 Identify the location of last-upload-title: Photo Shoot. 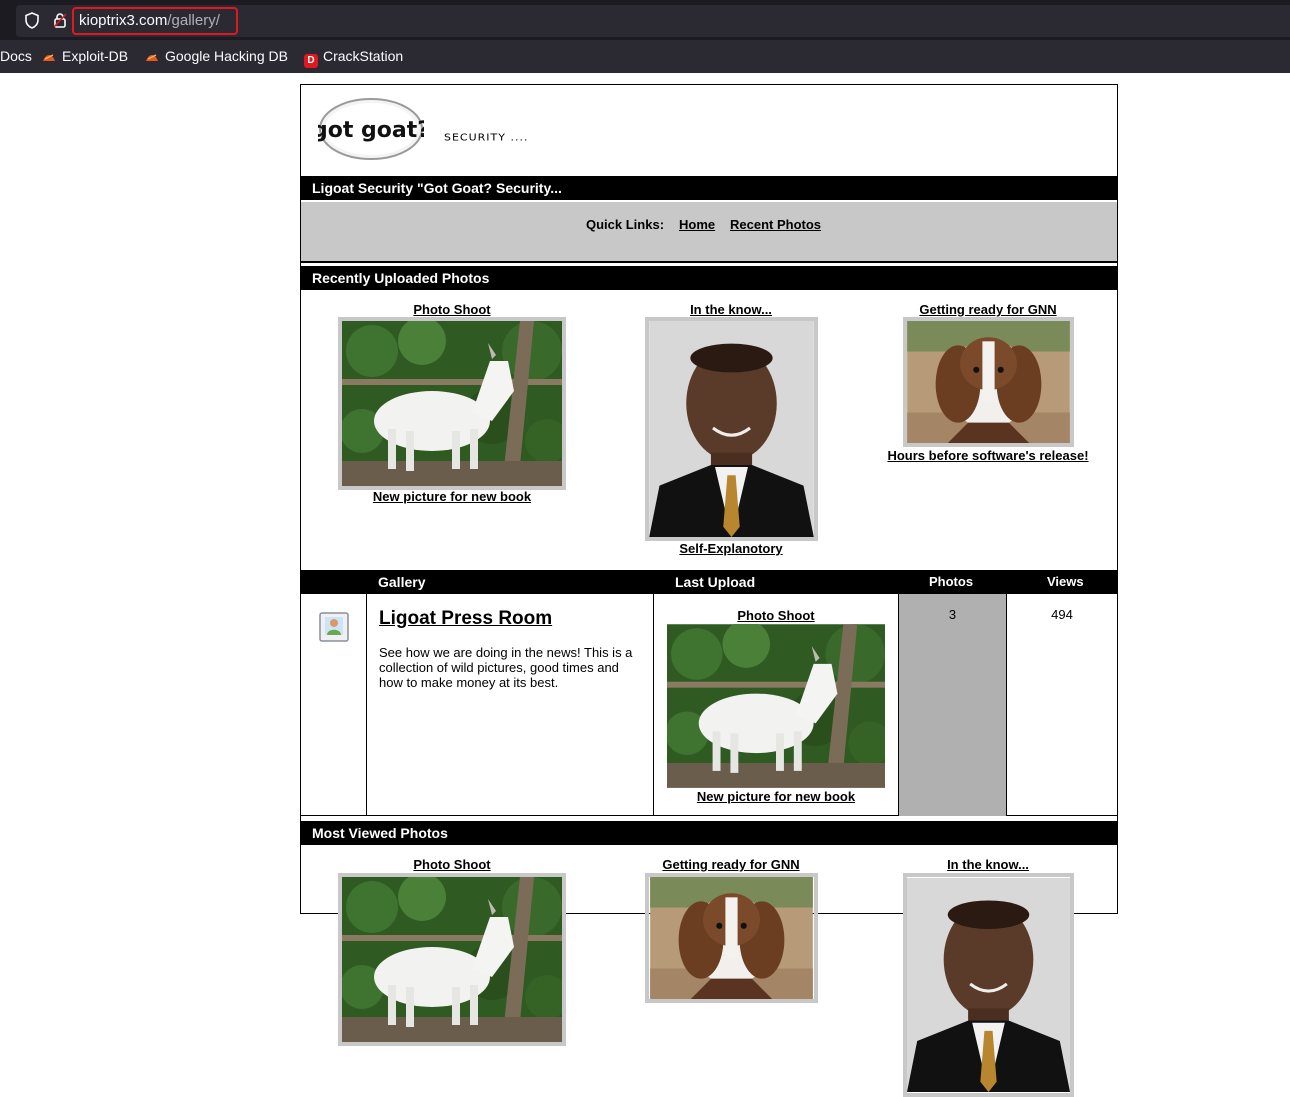
(775, 615).